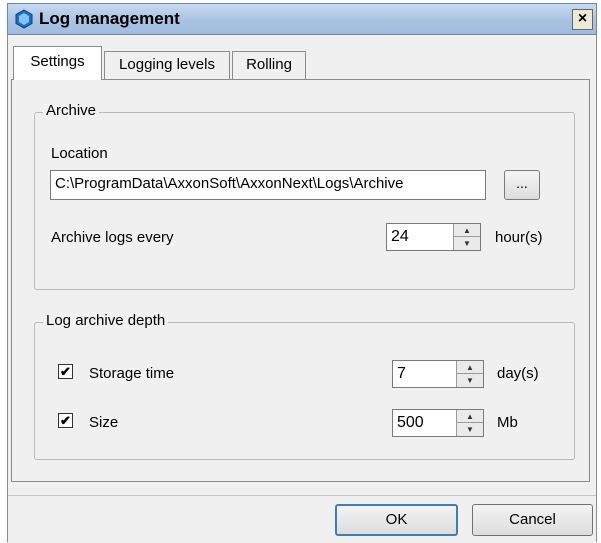  What do you see at coordinates (519, 237) in the screenshot?
I see `archive-interval-unit: hour(s)` at bounding box center [519, 237].